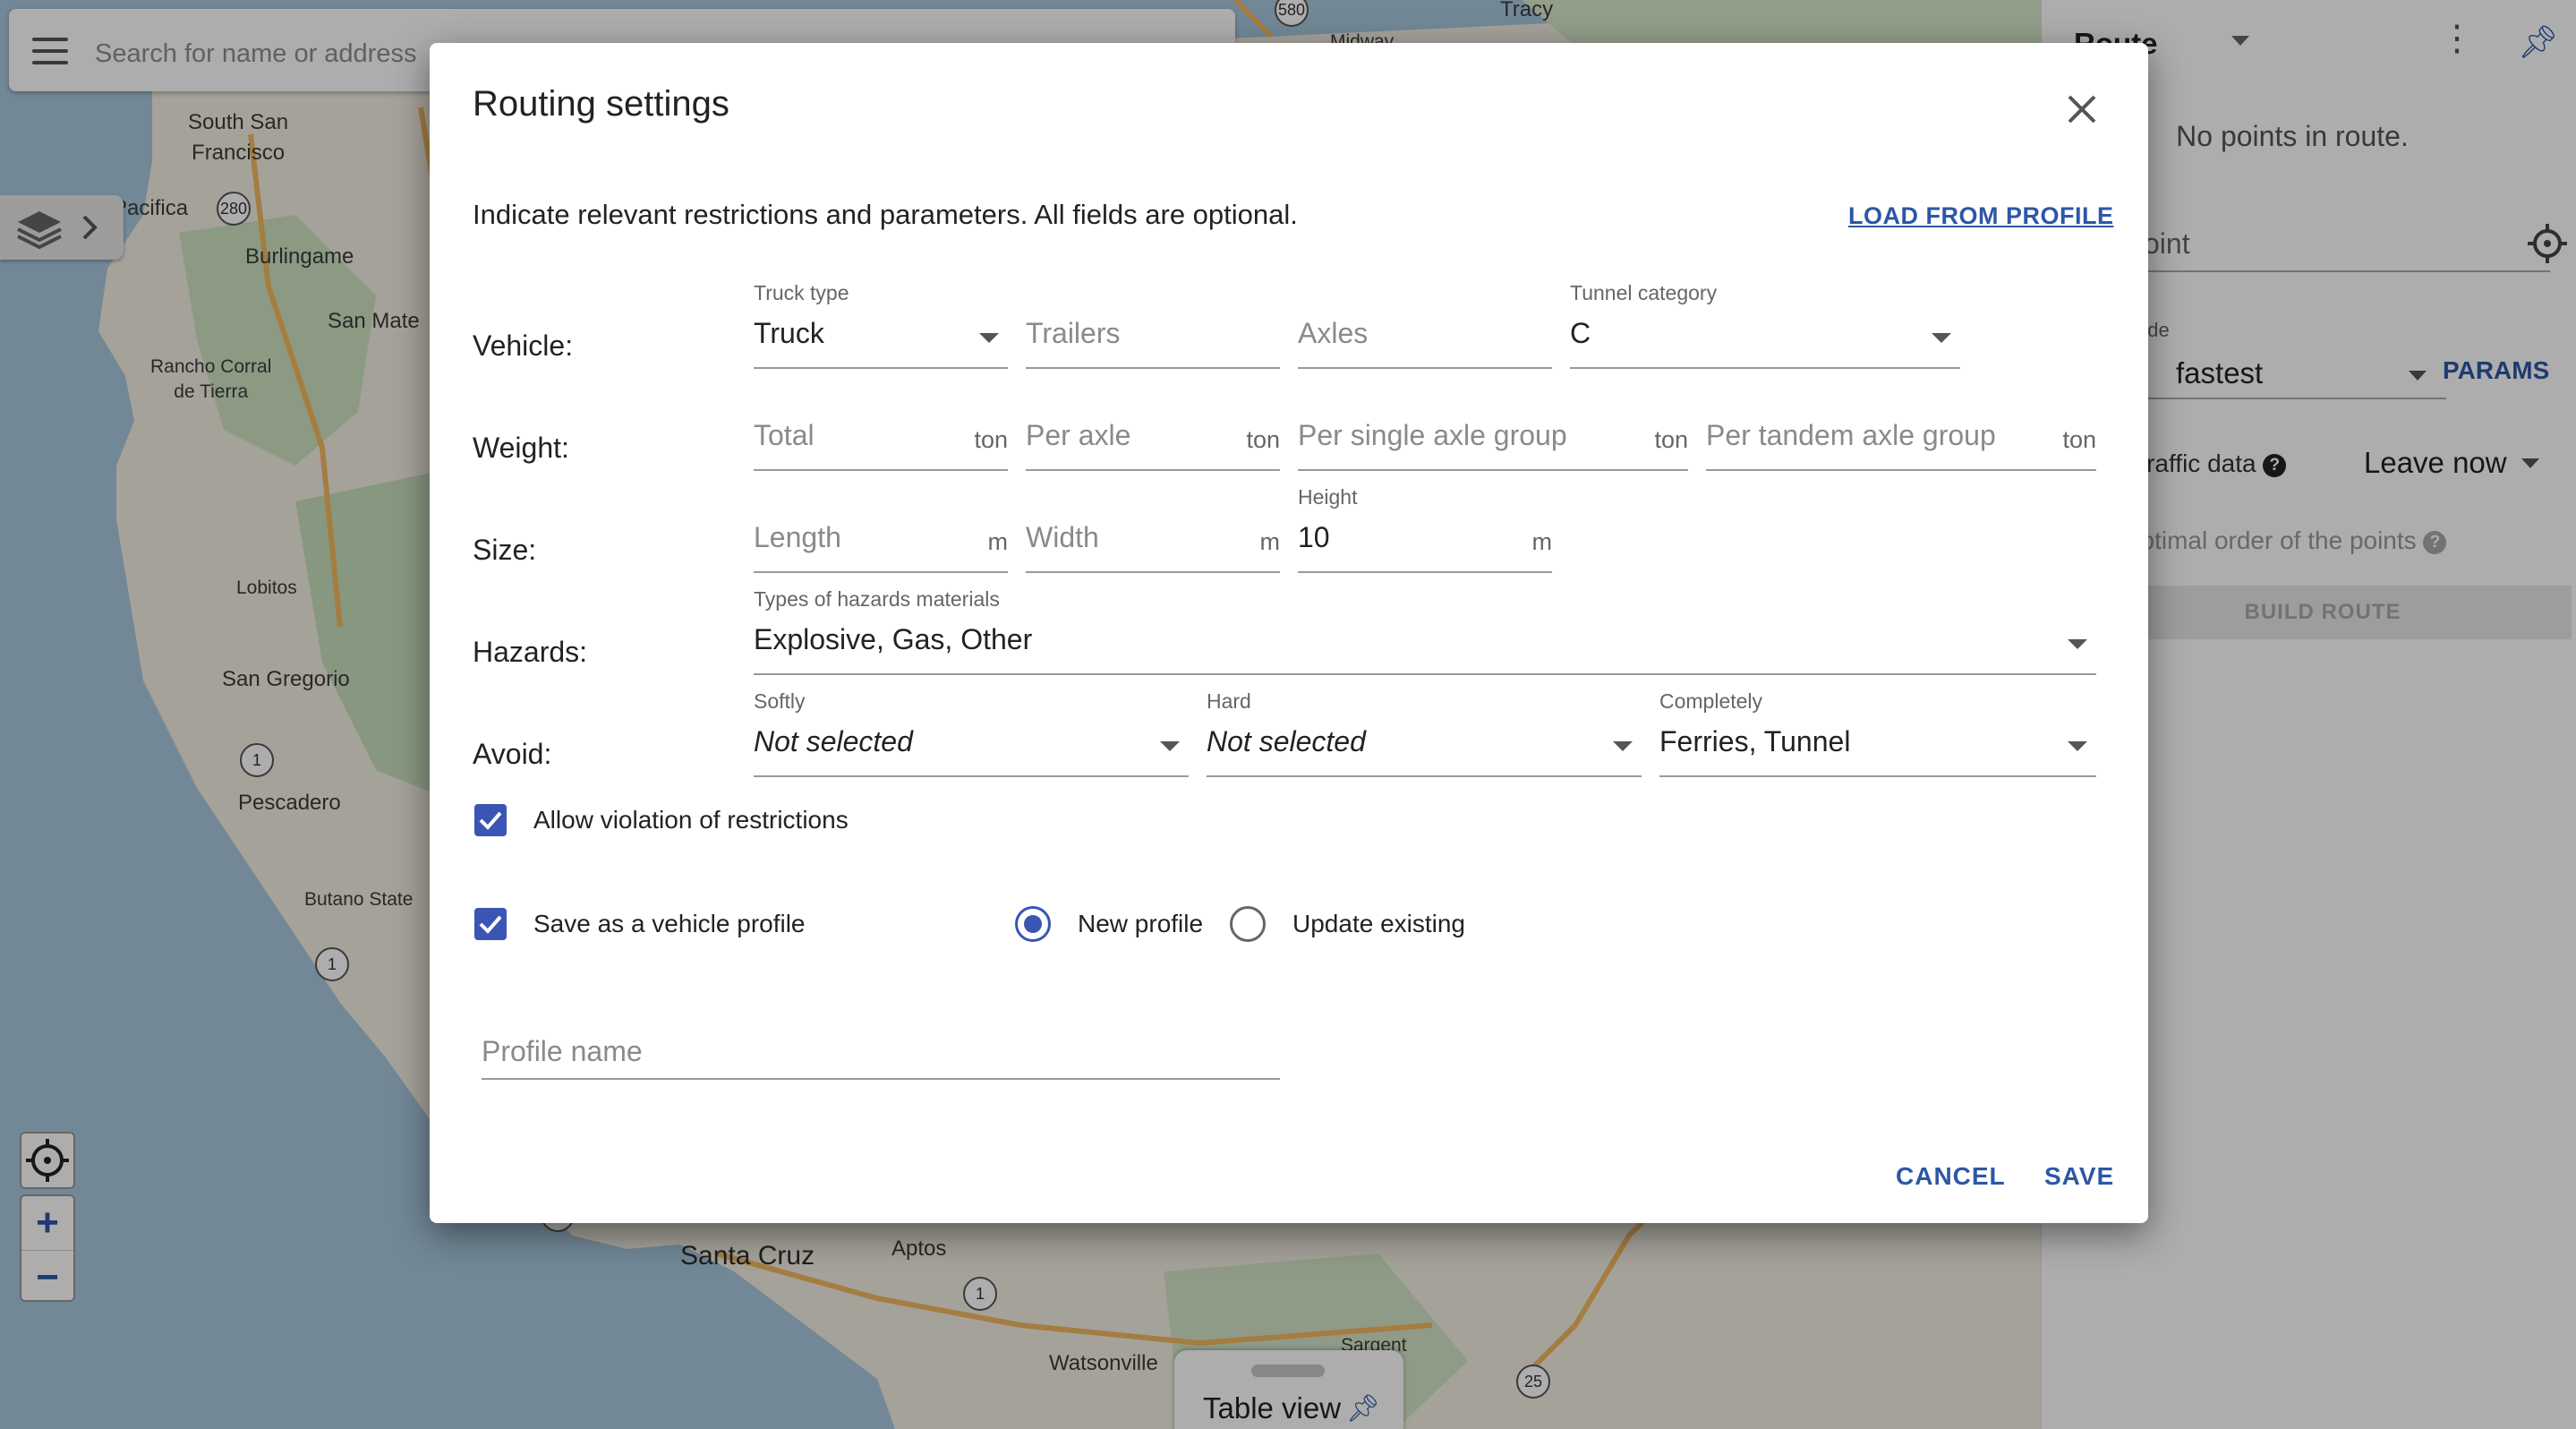  I want to click on hard-label: Hard, so click(1229, 701).